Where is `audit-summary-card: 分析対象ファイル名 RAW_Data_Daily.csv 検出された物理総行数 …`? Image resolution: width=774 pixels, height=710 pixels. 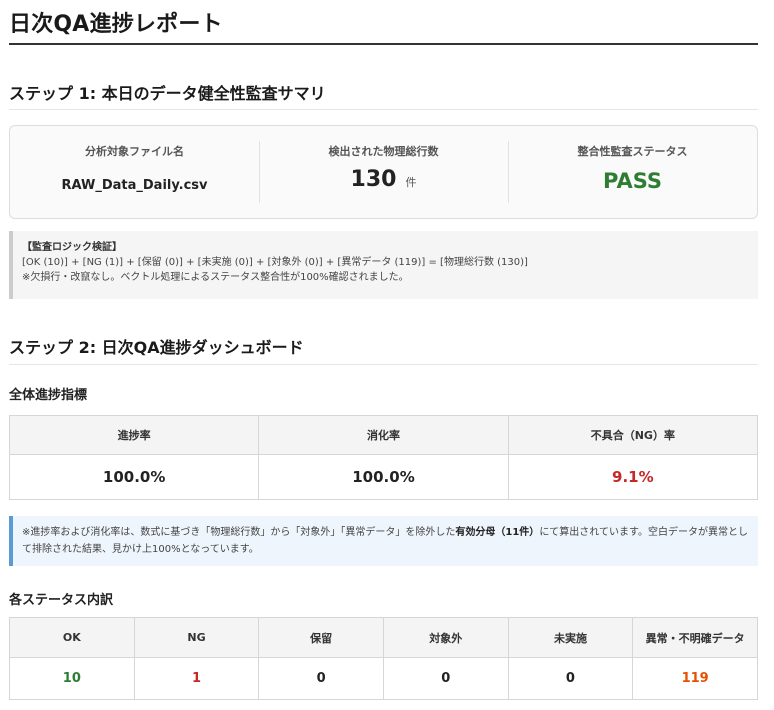 audit-summary-card: 分析対象ファイル名 RAW_Data_Daily.csv 検出された物理総行数 … is located at coordinates (383, 172).